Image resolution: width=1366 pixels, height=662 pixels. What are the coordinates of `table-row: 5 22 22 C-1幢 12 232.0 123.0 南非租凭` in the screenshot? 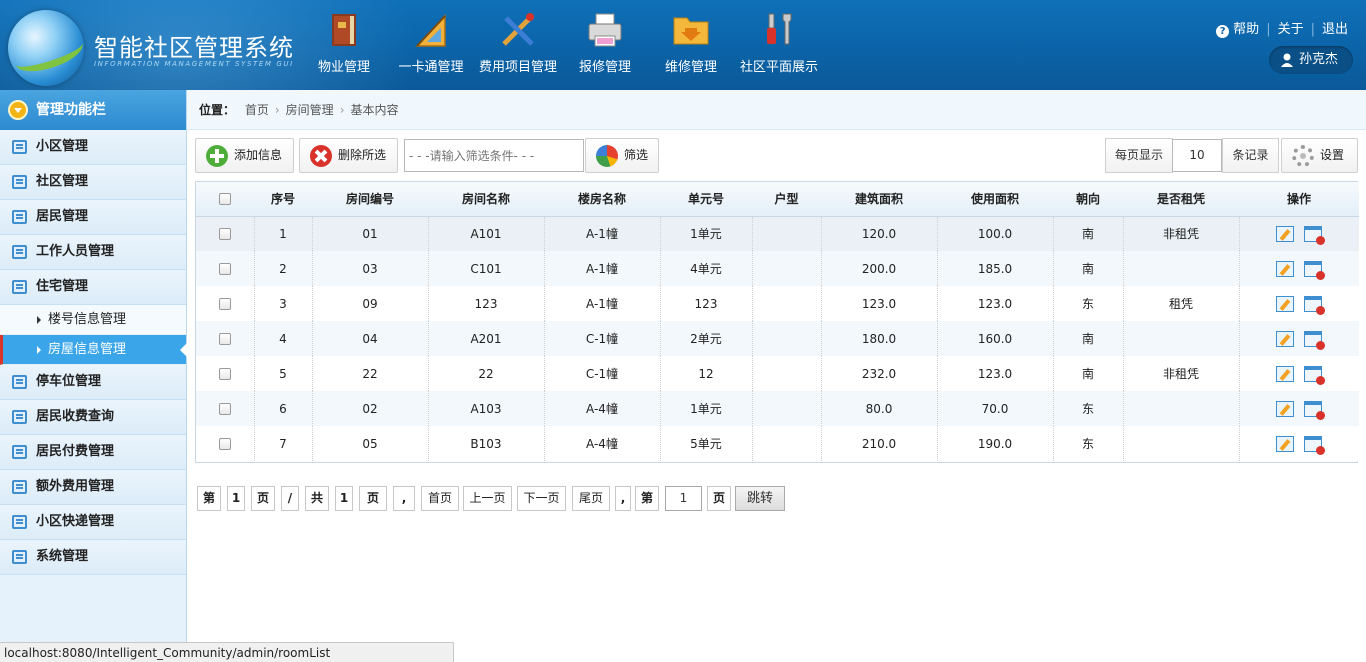 It's located at (777, 373).